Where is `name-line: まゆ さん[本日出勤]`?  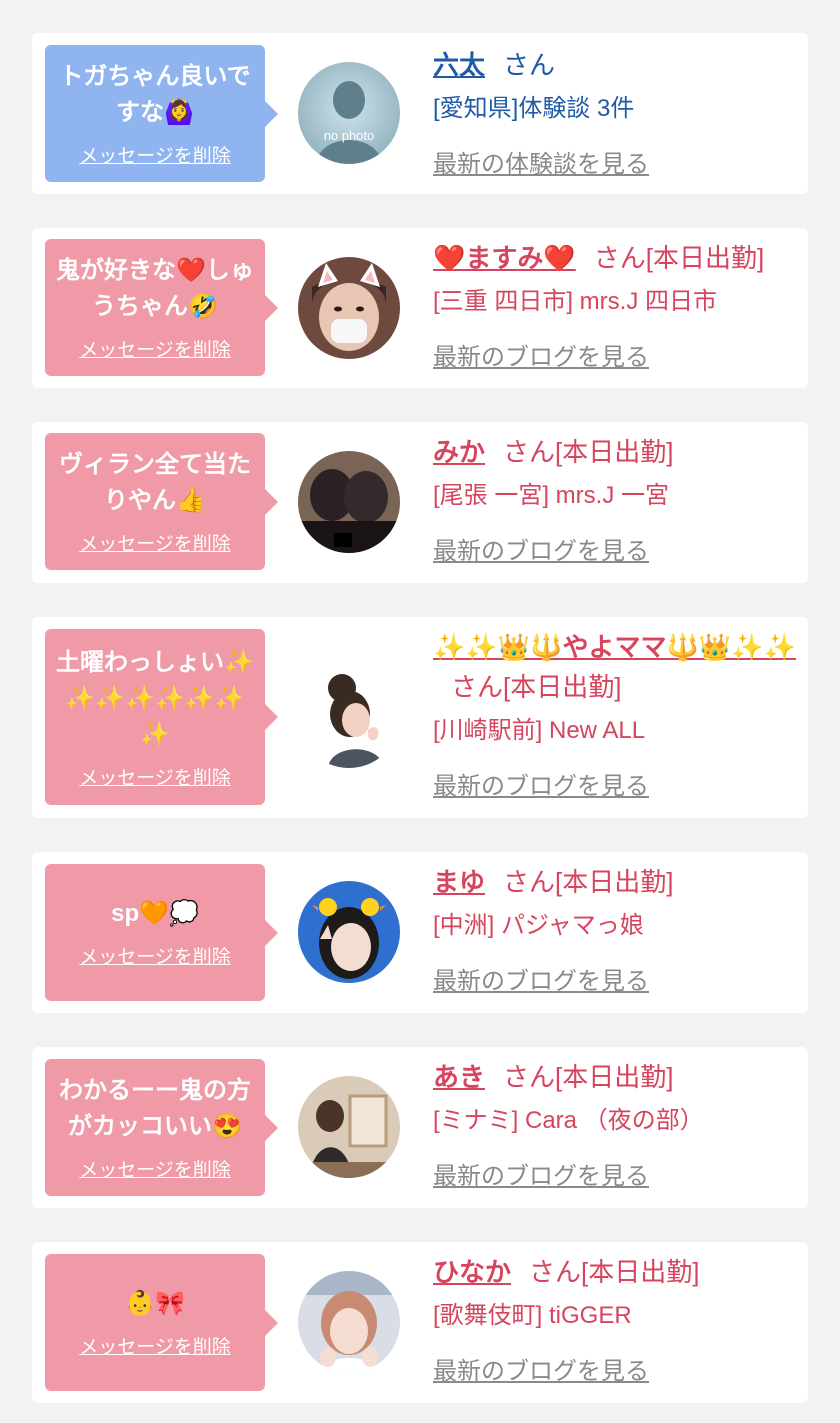 name-line: まゆ さん[本日出勤] is located at coordinates (616, 882).